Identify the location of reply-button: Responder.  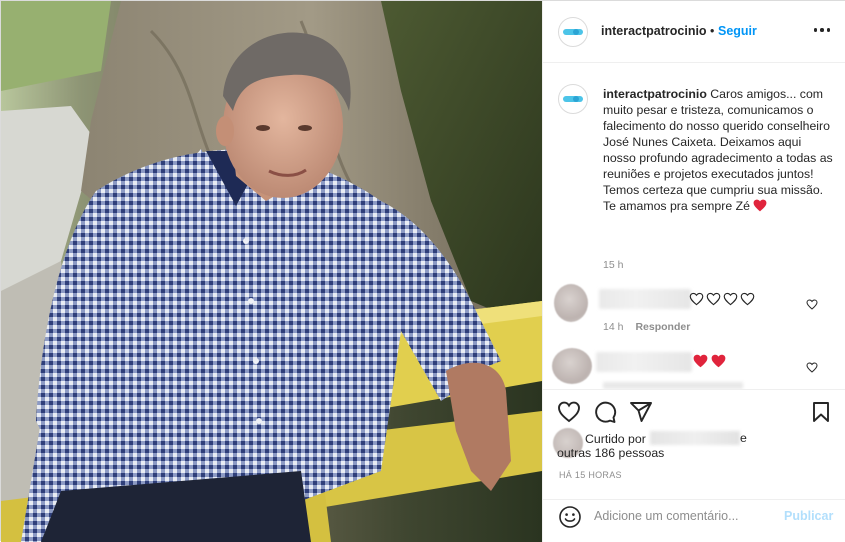
(662, 327).